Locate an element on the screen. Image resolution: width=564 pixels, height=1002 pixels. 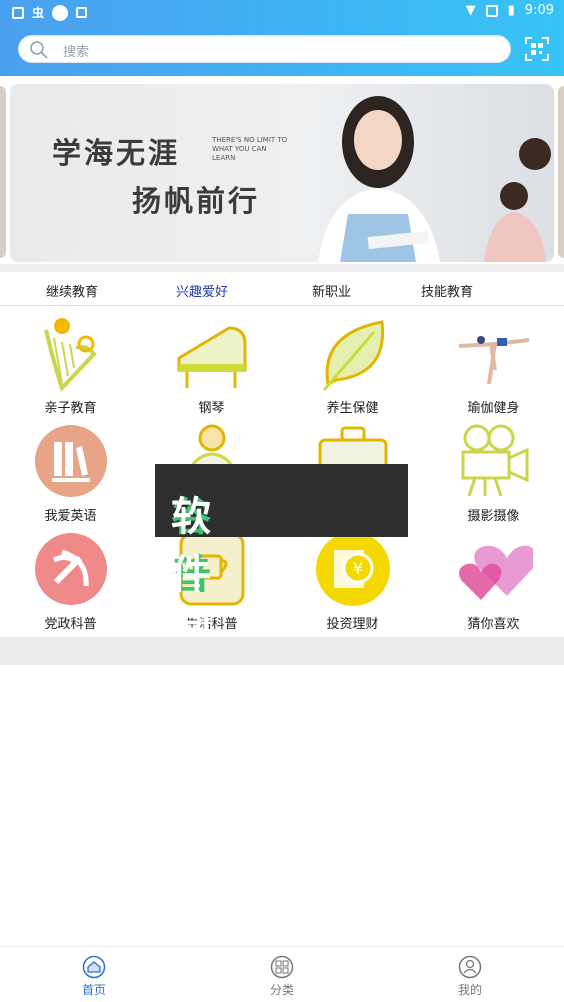
a-icon is located at coordinates (82, 12).